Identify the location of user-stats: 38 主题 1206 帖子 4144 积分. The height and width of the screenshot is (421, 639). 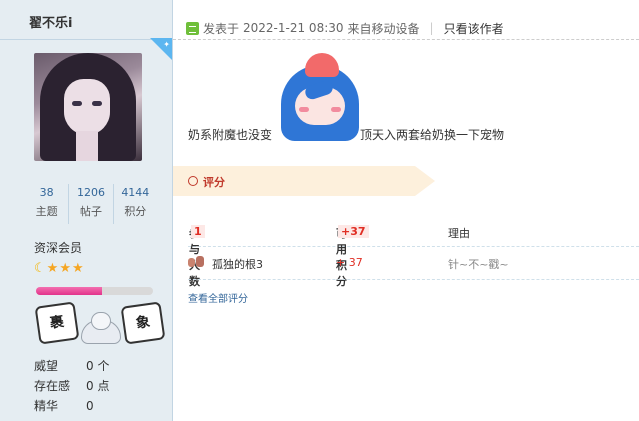
(91, 204).